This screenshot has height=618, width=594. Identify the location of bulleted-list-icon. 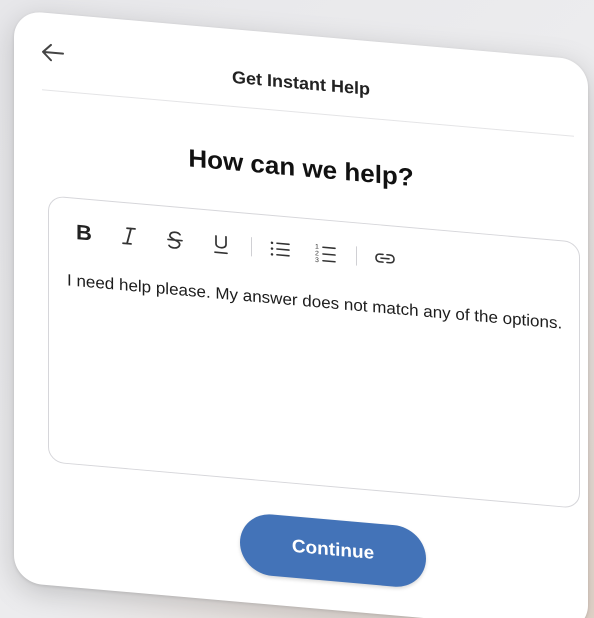
(280, 249).